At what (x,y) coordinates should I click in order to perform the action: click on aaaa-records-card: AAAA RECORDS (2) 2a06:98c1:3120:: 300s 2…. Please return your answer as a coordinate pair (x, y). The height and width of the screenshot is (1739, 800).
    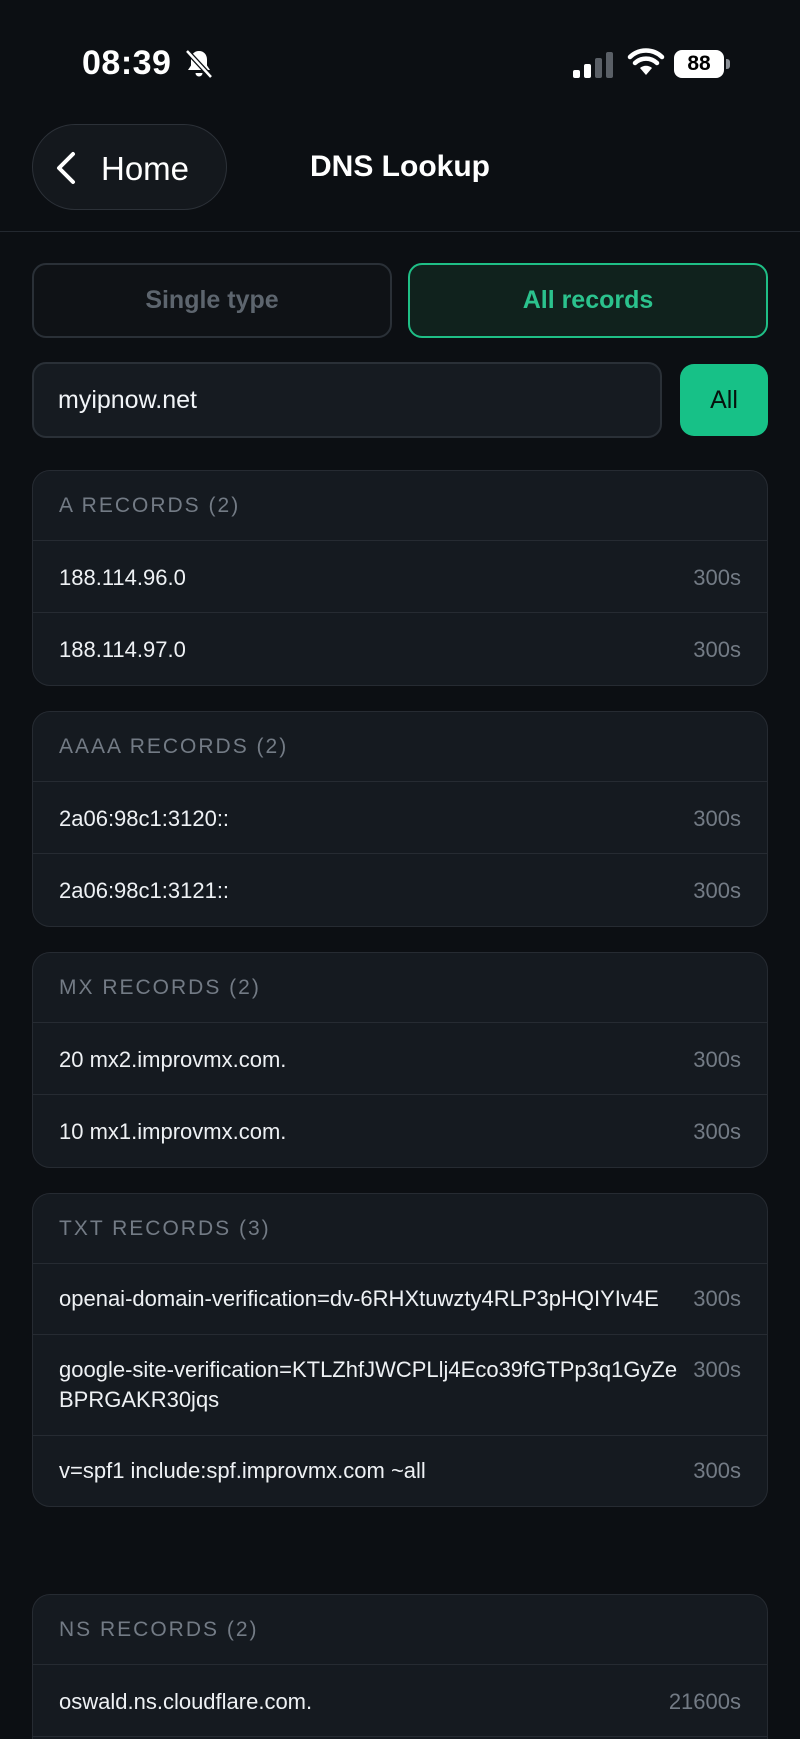
    Looking at the image, I should click on (400, 819).